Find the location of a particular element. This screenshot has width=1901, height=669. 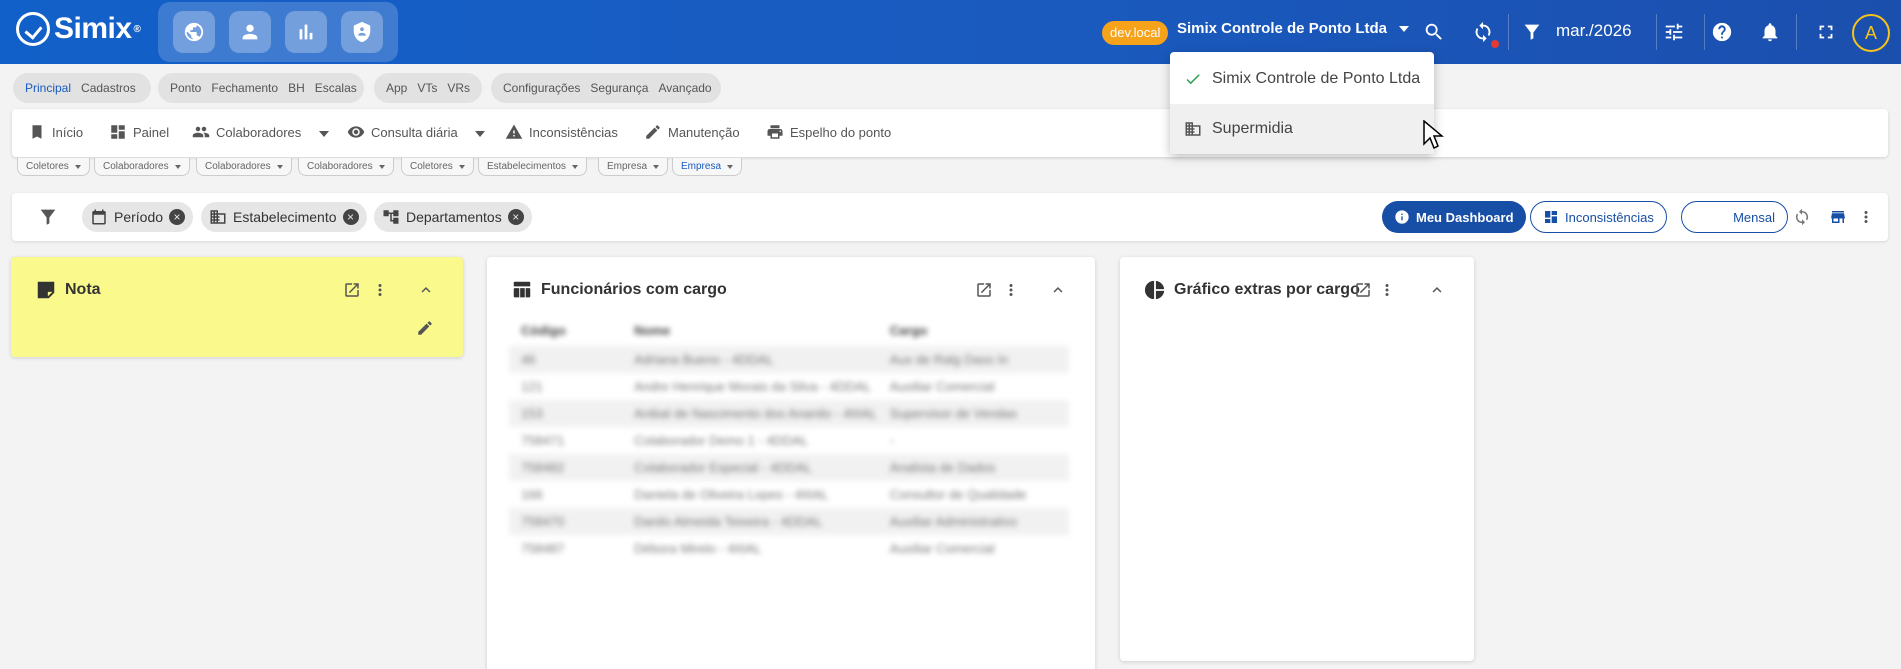

more-vert-icon is located at coordinates (1866, 217).